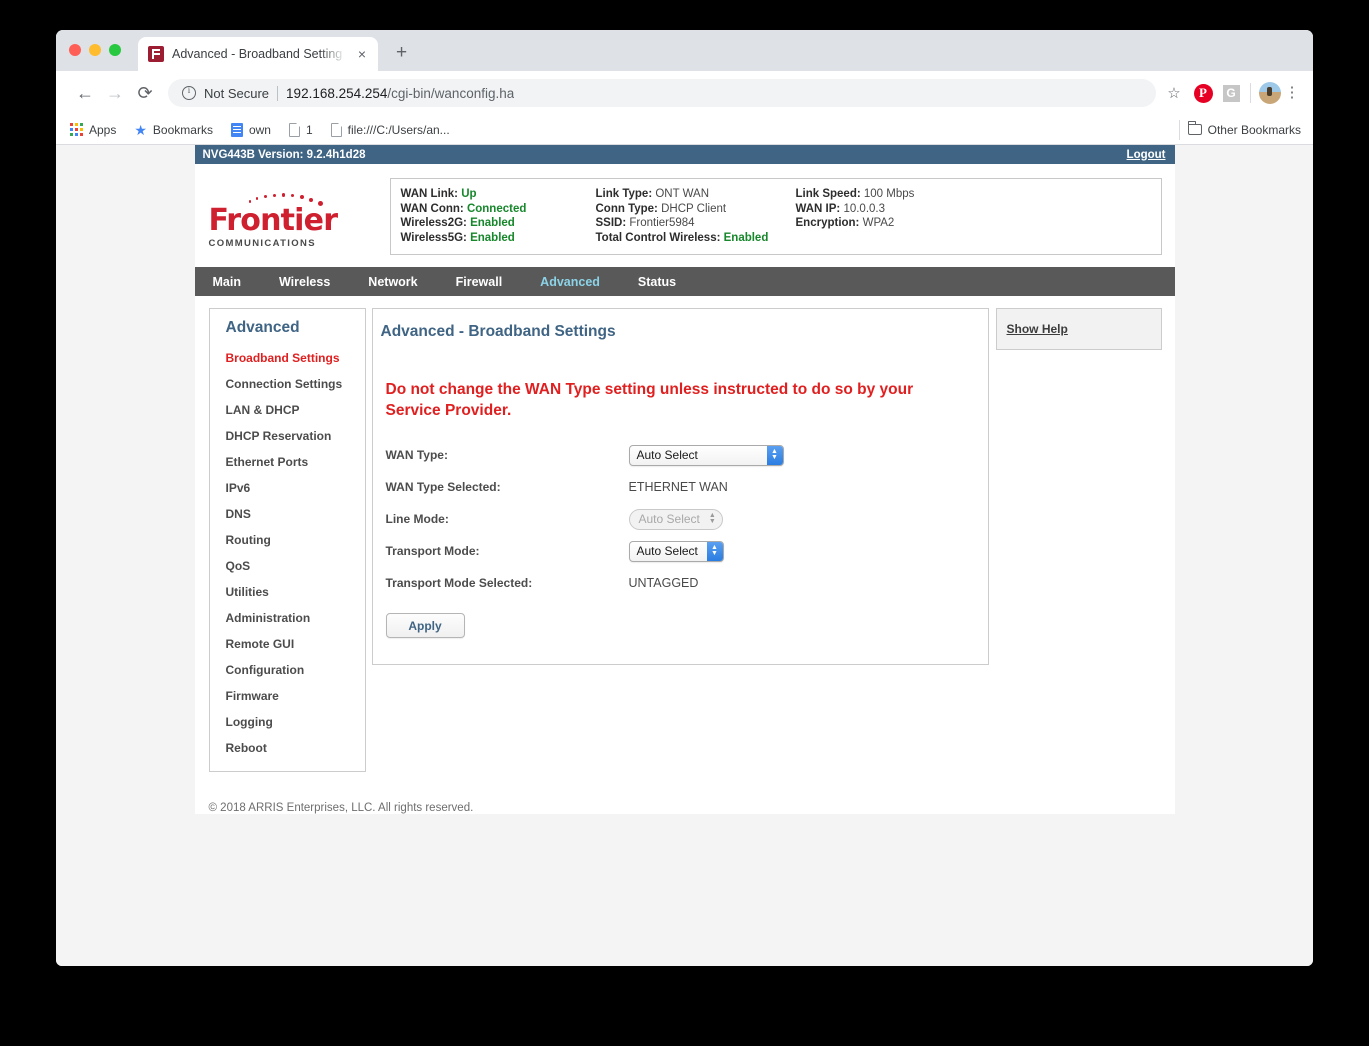 The height and width of the screenshot is (1046, 1369). Describe the element at coordinates (236, 282) in the screenshot. I see `nav-tab-main: Main` at that location.